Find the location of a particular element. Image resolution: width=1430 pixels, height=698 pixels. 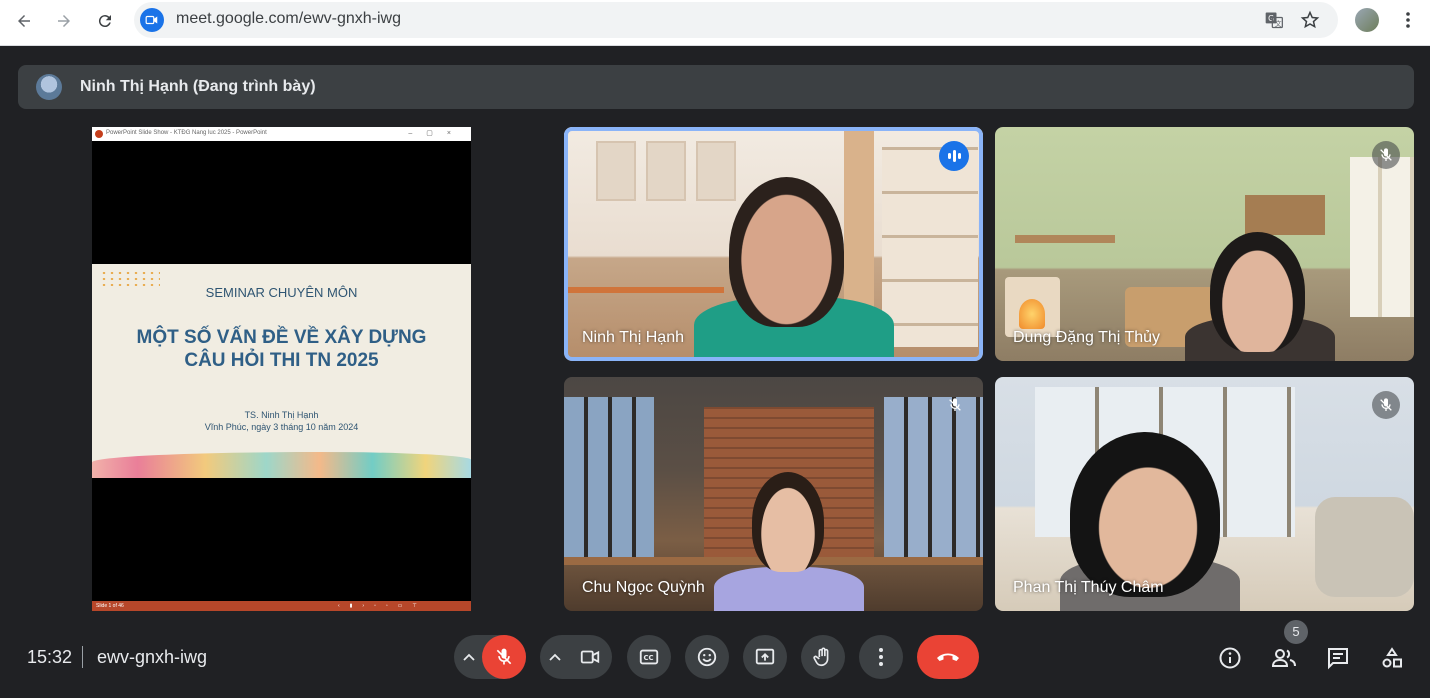

browser-toolbar: meet.google.com/ewv-gnxh-iwg G文 is located at coordinates (715, 23).